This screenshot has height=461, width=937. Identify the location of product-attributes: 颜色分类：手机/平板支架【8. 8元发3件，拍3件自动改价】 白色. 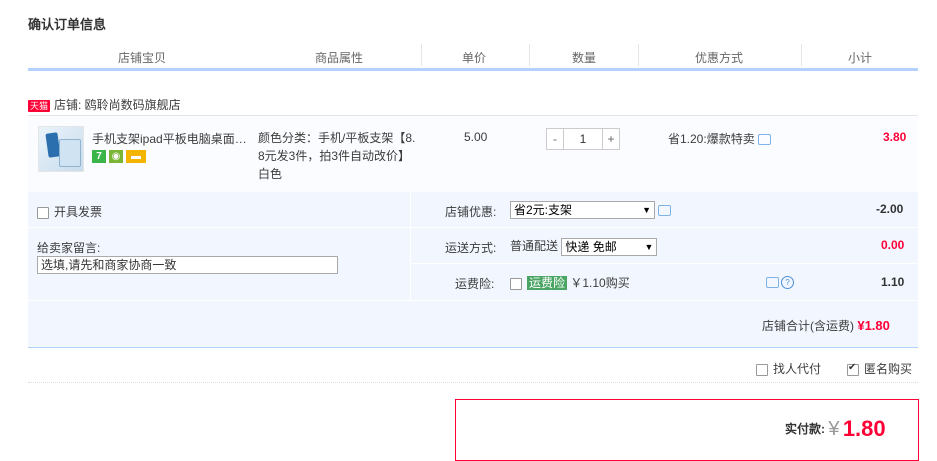
(338, 156).